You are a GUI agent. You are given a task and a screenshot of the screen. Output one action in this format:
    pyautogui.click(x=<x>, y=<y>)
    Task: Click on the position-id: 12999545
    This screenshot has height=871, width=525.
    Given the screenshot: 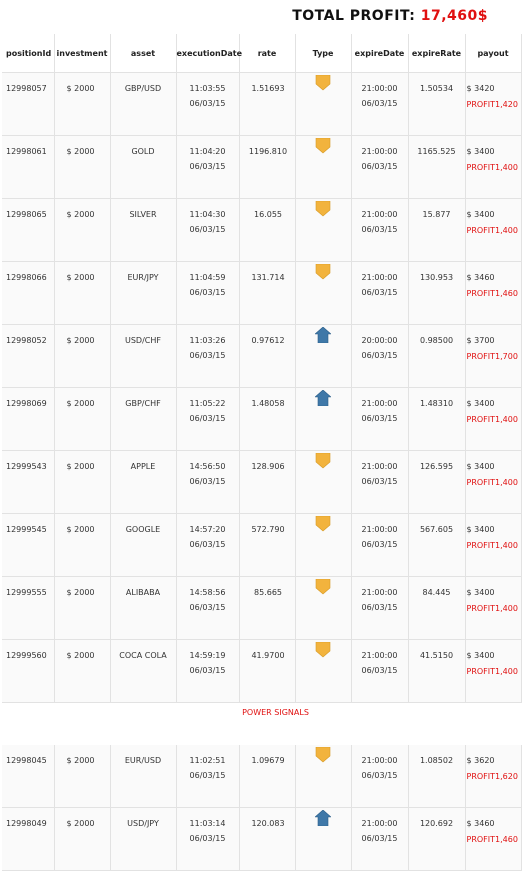 What is the action you would take?
    pyautogui.click(x=26, y=529)
    